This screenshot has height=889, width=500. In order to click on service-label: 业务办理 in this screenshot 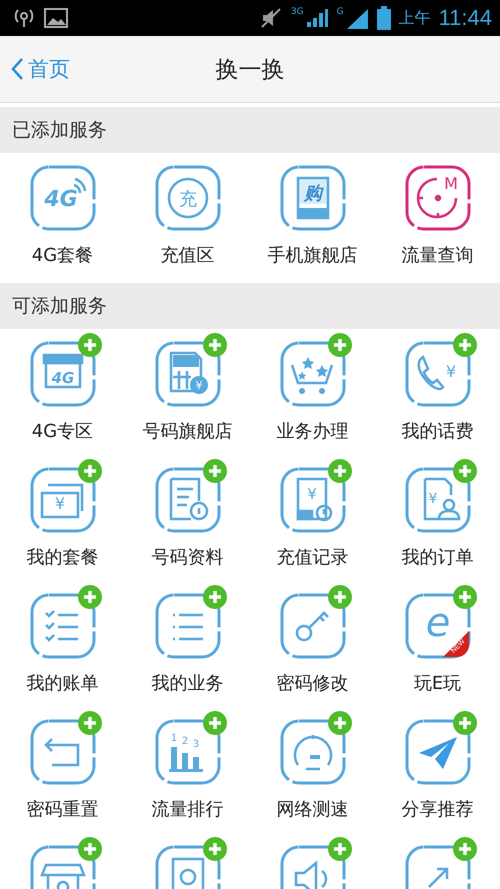, I will do `click(312, 431)`.